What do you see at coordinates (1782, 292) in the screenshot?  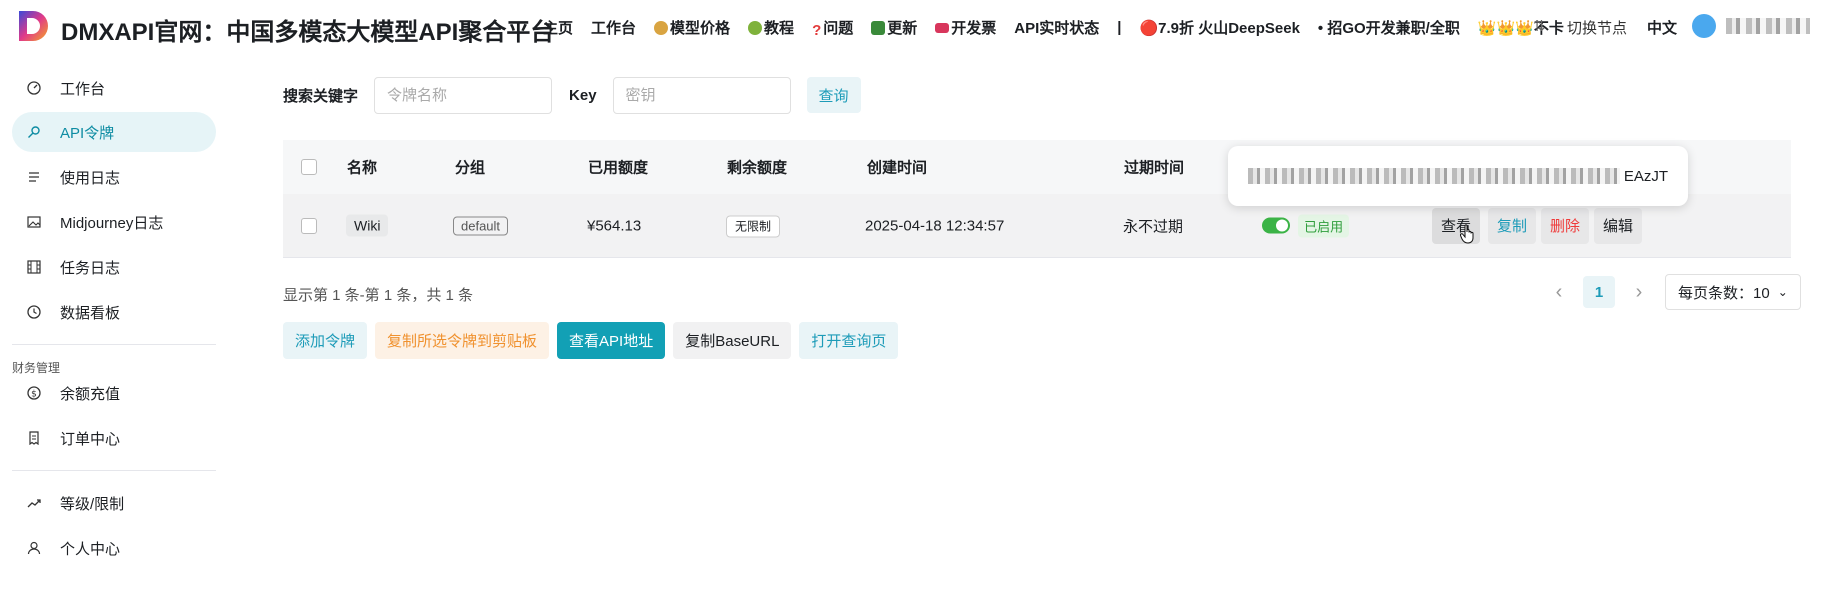 I see `chevron-down-icon: ⌄` at bounding box center [1782, 292].